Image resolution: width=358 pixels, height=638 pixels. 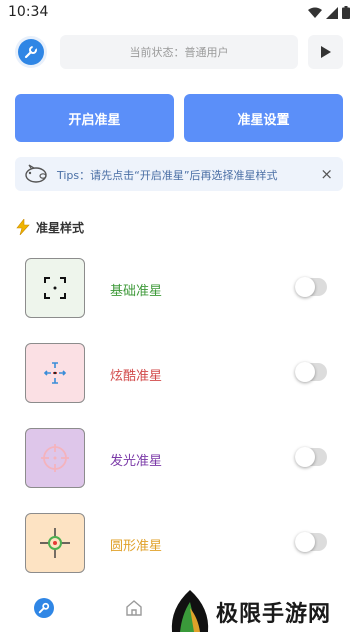 What do you see at coordinates (179, 374) in the screenshot?
I see `style-row-cool: 炫酷准星` at bounding box center [179, 374].